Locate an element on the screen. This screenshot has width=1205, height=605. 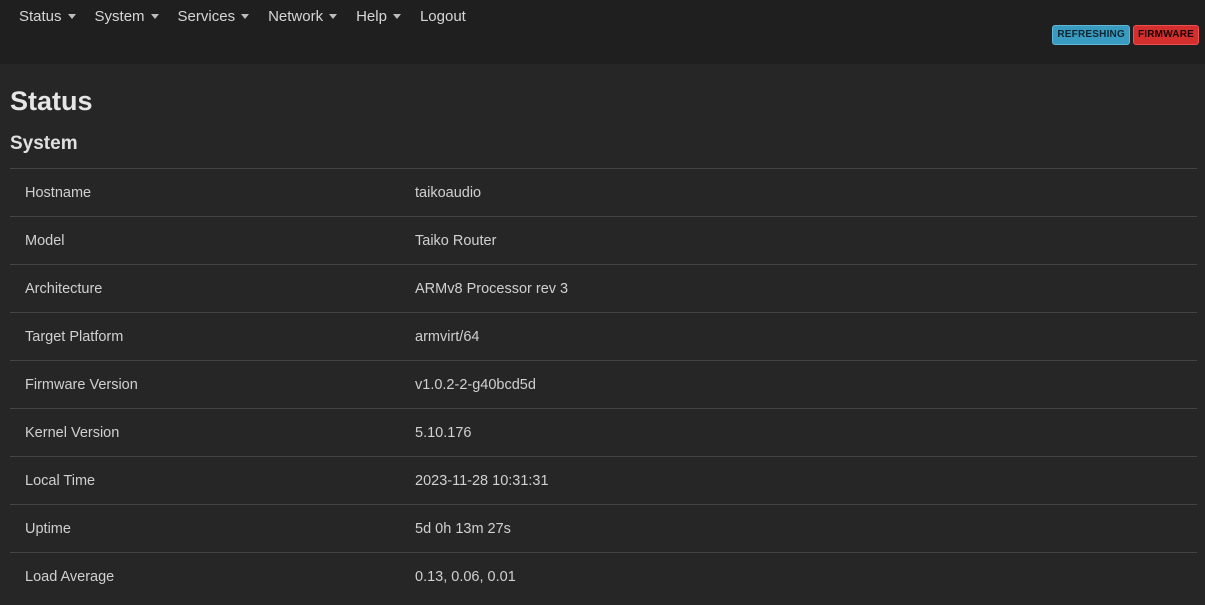
row-value: 2023-11-28 10:31:31 is located at coordinates (482, 480).